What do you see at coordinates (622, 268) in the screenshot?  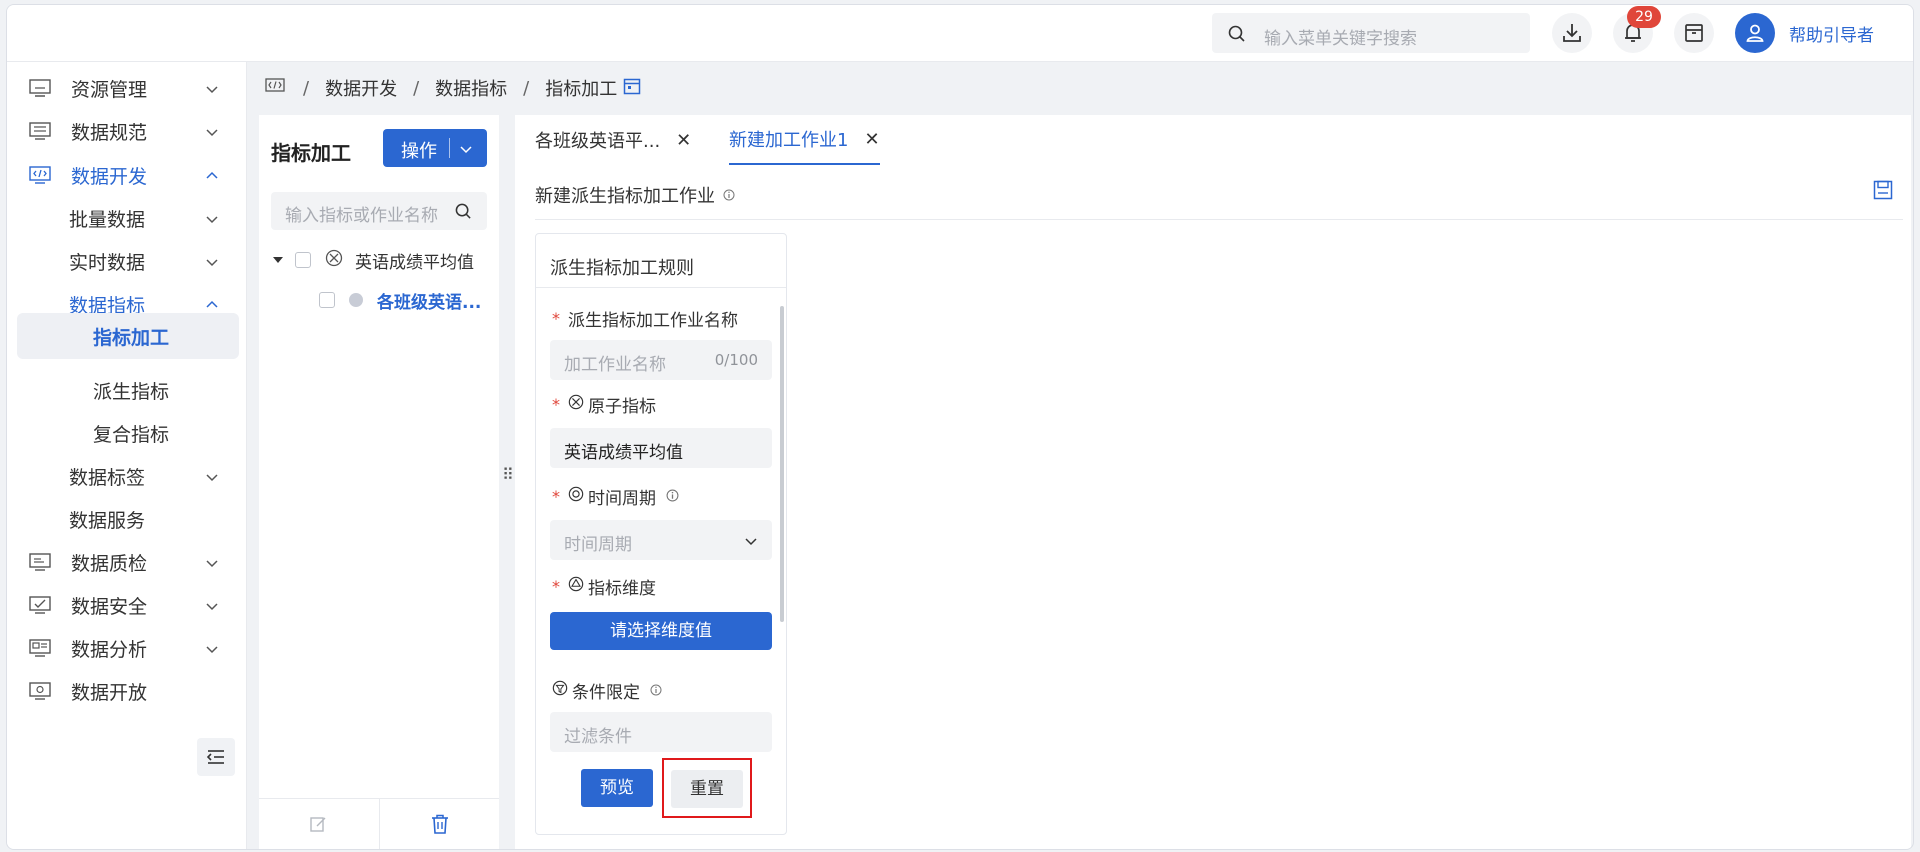 I see `card-title: 派生指标加工规则` at bounding box center [622, 268].